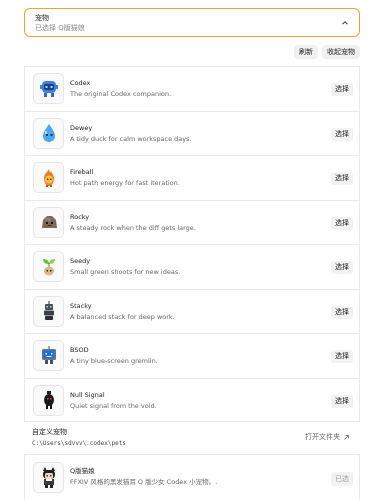 This screenshot has height=500, width=385. I want to click on pet-name: BSOD, so click(79, 350).